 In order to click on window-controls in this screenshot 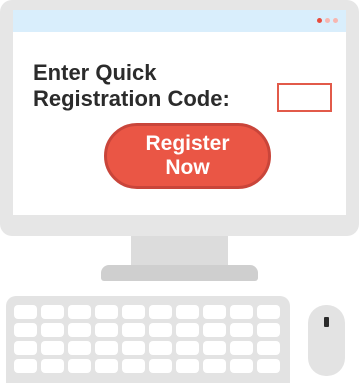, I will do `click(327, 20)`.